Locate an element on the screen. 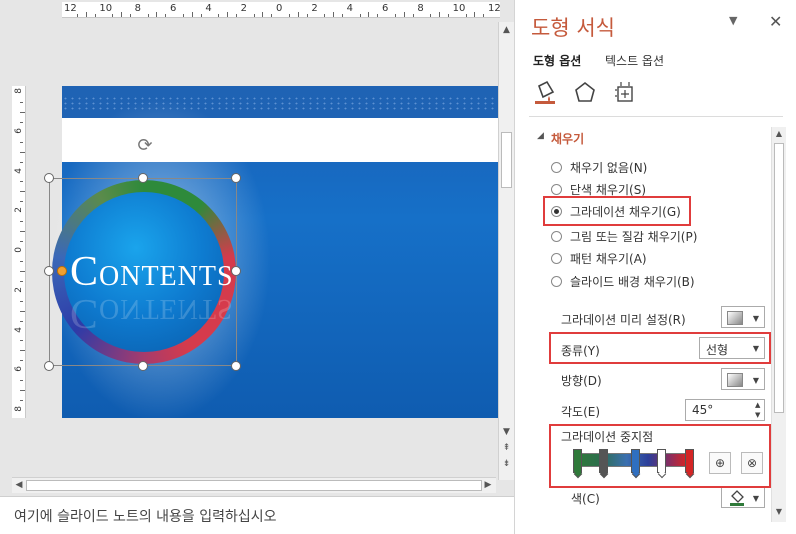 Image resolution: width=796 pixels, height=534 pixels. effects-pentagon-icon is located at coordinates (585, 93).